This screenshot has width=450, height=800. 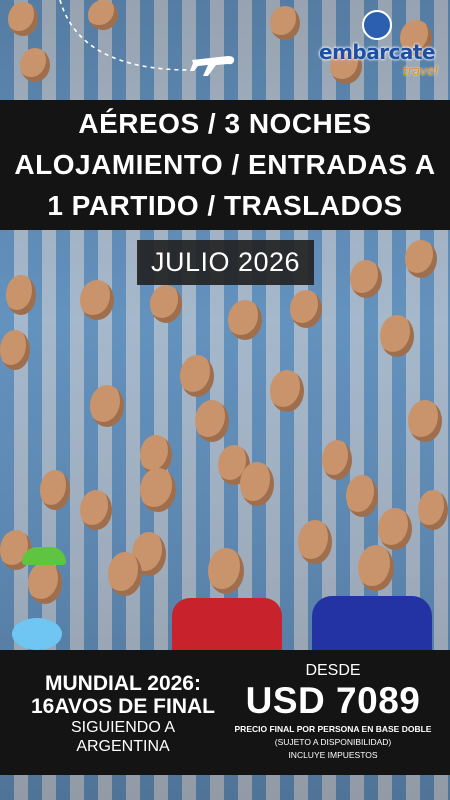 I want to click on event-title-line-2: 16AVOS DE FINAL, so click(x=123, y=706).